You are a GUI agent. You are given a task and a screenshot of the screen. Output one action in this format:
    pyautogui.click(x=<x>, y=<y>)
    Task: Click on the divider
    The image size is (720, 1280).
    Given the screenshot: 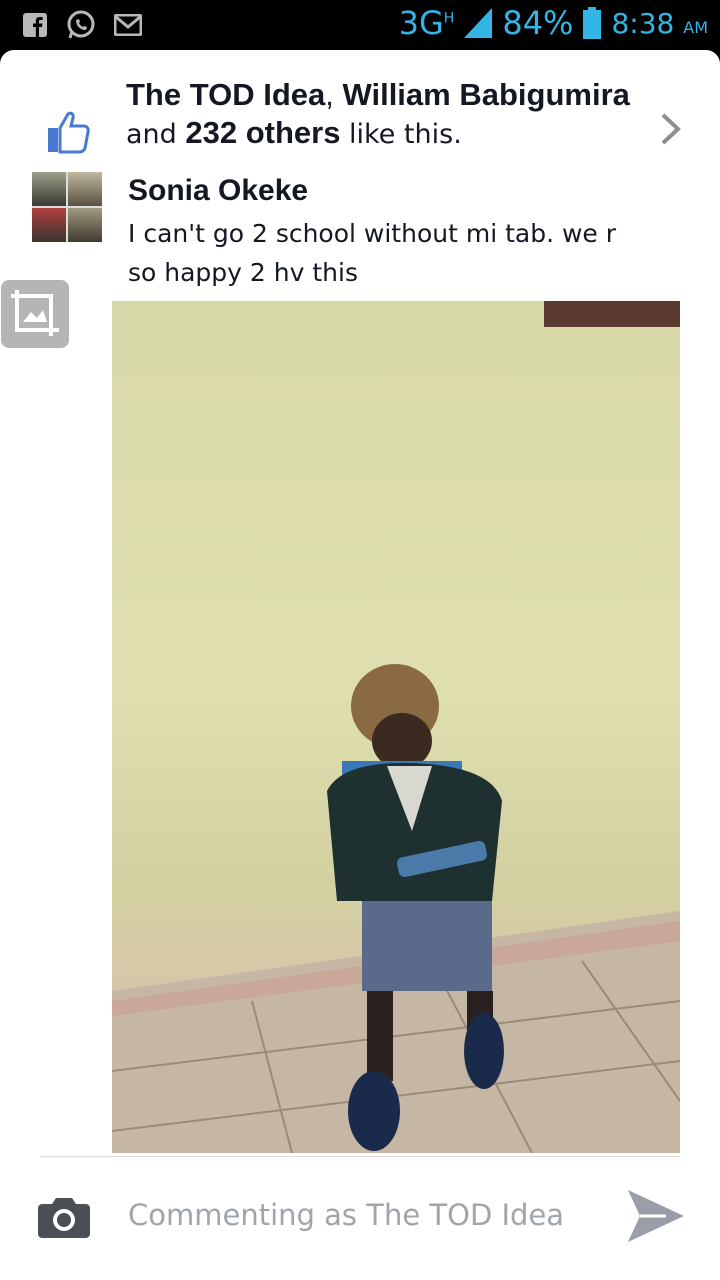 What is the action you would take?
    pyautogui.click(x=360, y=1156)
    